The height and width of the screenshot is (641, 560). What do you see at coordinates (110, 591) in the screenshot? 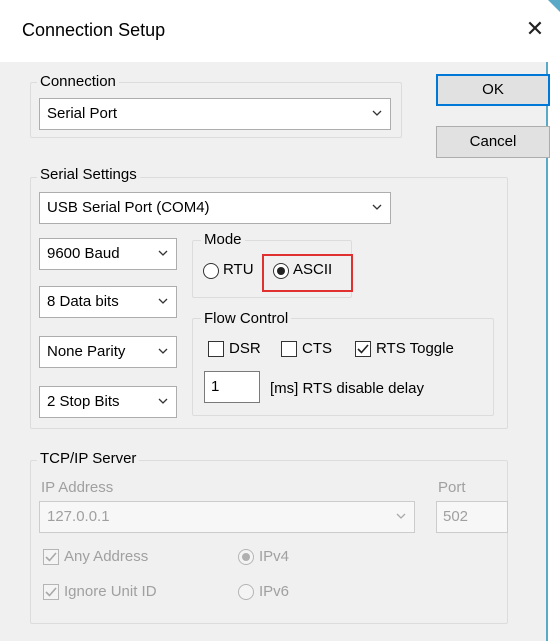
I see `ignore-unit-id-label: Ignore Unit ID` at bounding box center [110, 591].